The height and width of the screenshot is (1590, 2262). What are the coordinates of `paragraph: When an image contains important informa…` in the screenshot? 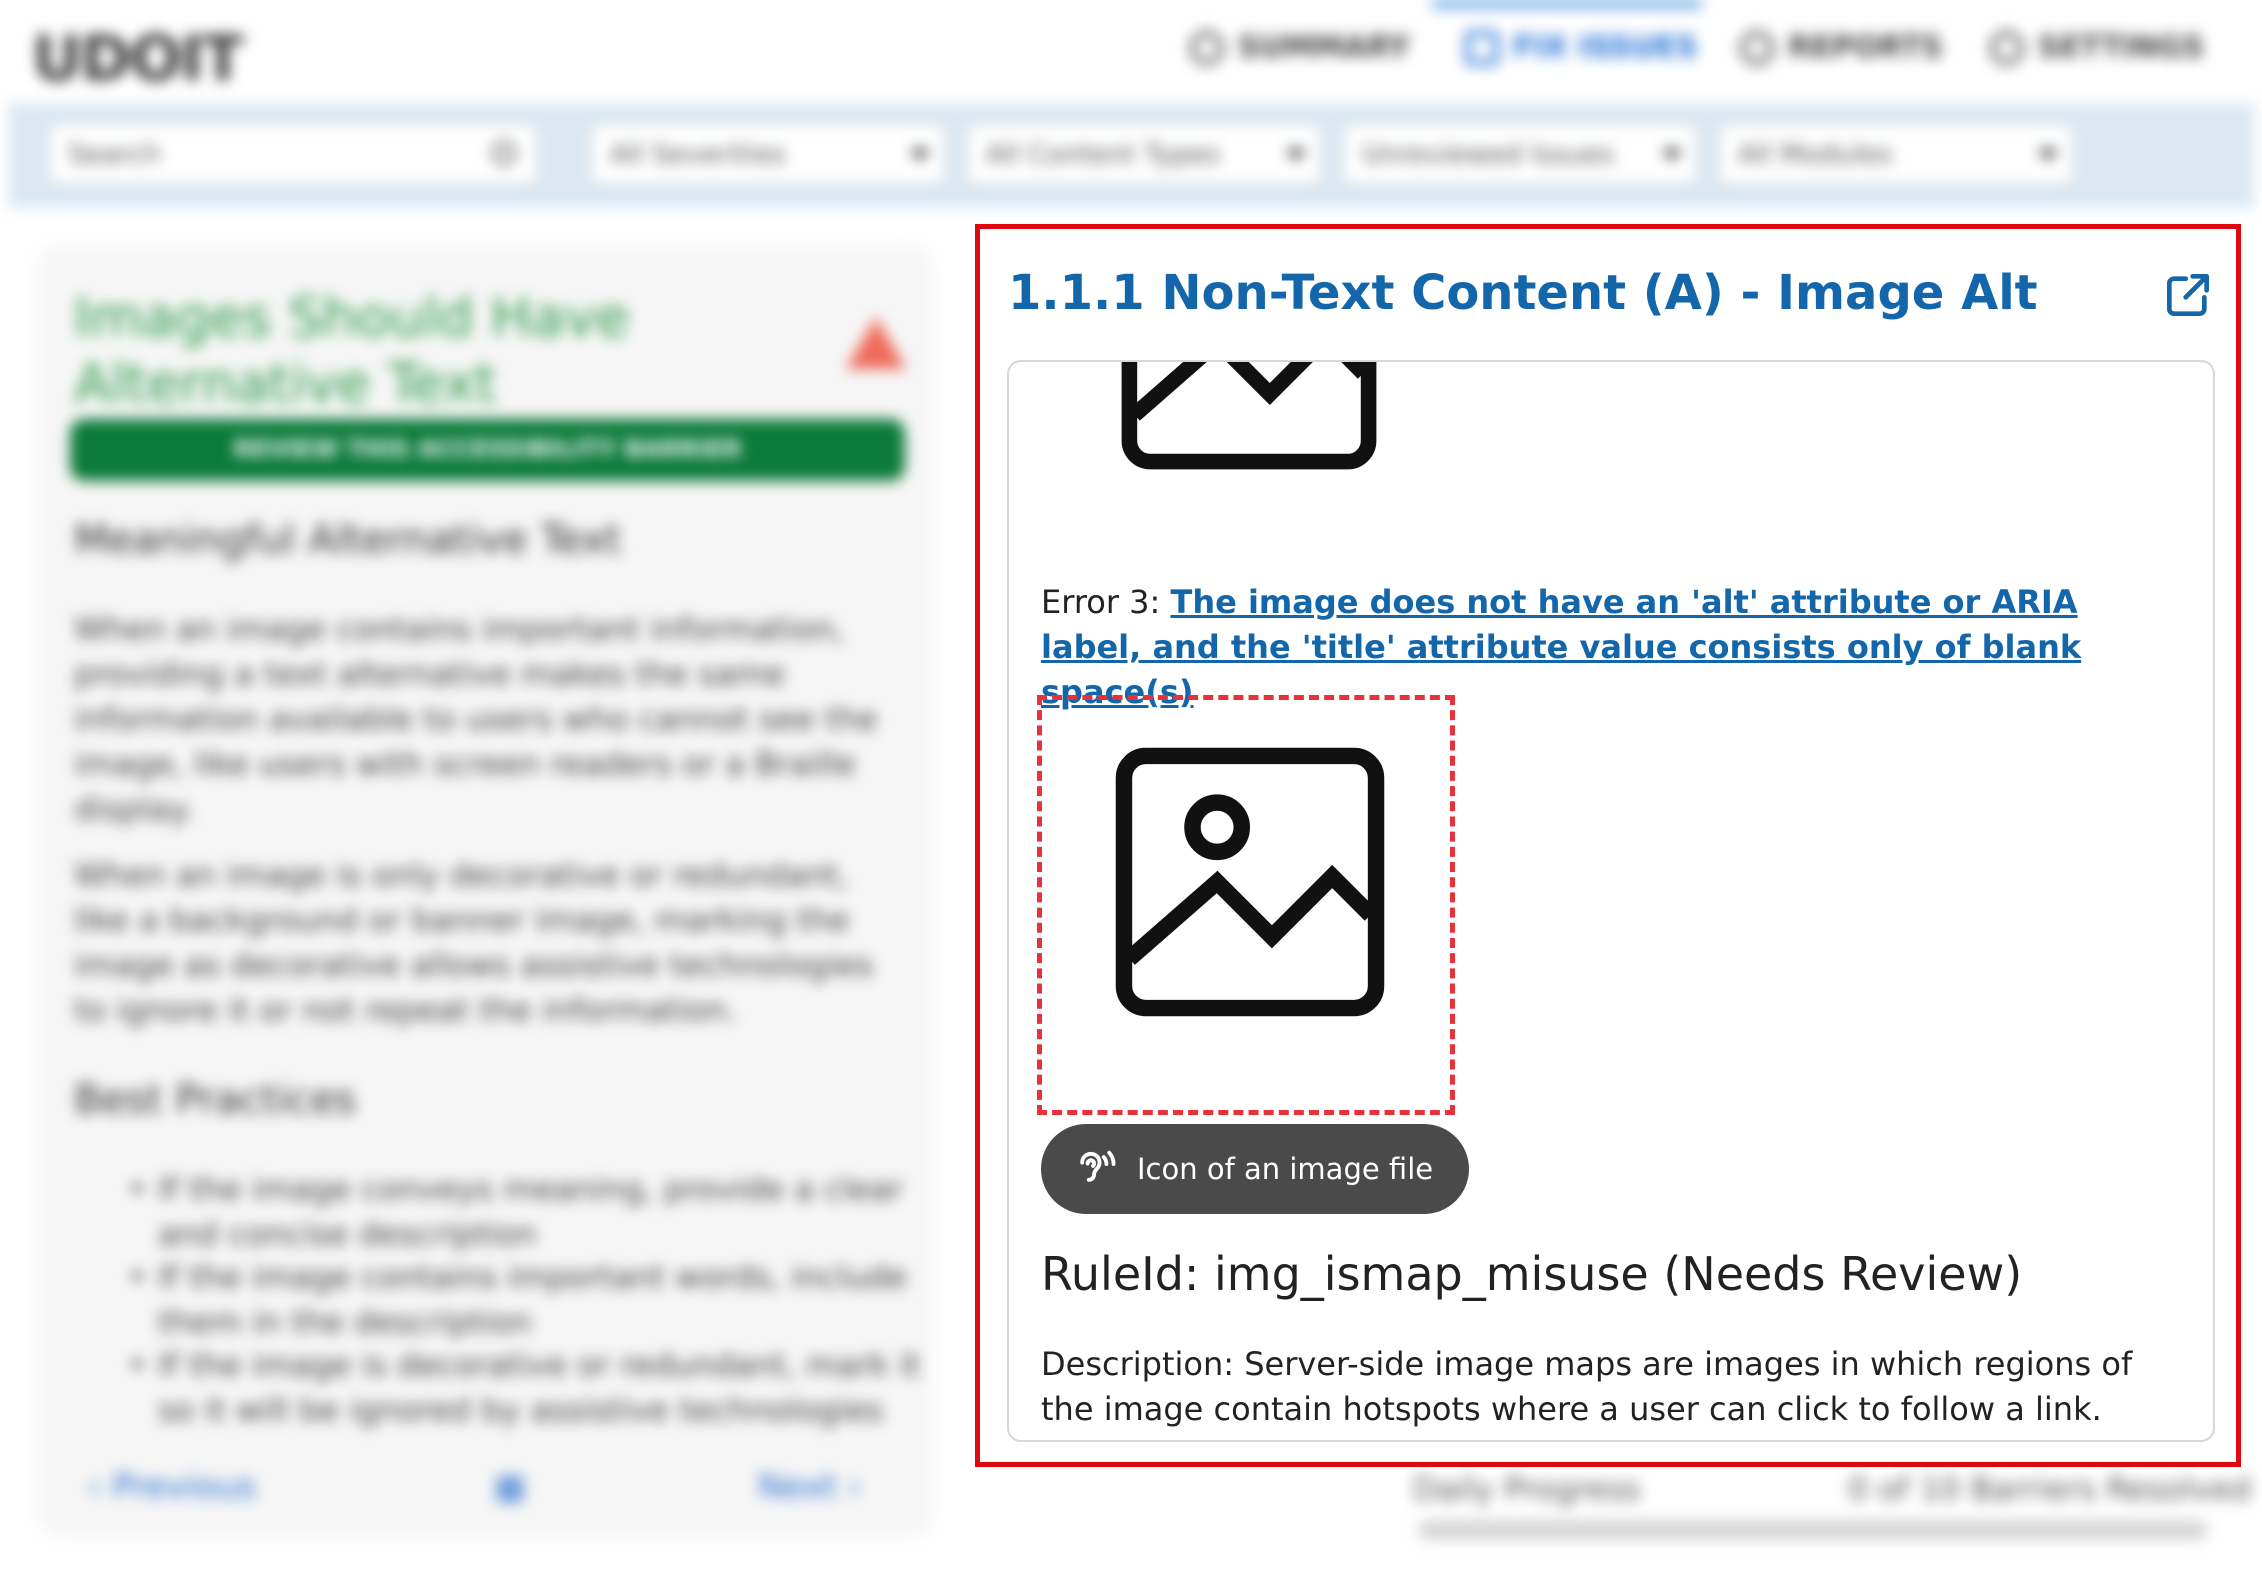 It's located at (476, 719).